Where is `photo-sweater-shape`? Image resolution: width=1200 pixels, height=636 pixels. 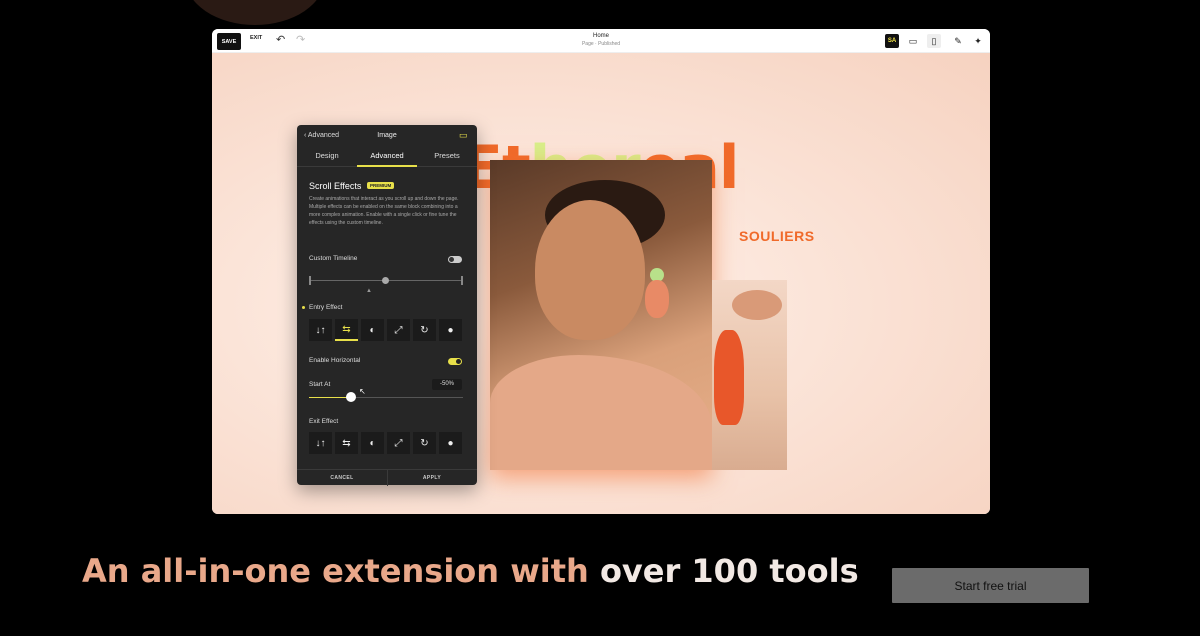
photo-sweater-shape is located at coordinates (601, 412).